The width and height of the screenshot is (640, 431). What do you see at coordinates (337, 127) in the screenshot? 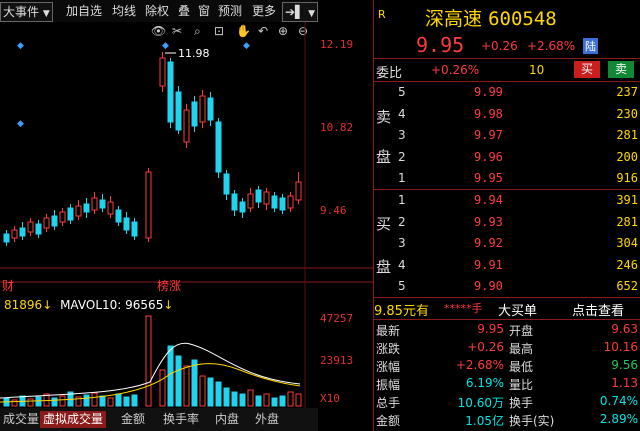
I see `price-axis-mid: 10.82` at bounding box center [337, 127].